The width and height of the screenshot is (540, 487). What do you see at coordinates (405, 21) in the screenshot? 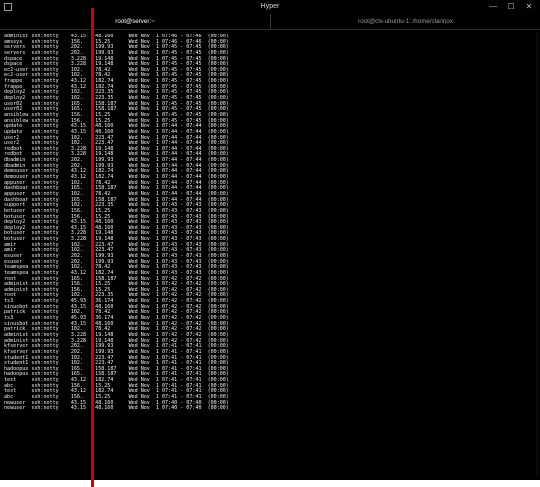
I see `tab-clx-ubuntu: root@clx-ubuntu-1: /home/clarinox` at bounding box center [405, 21].